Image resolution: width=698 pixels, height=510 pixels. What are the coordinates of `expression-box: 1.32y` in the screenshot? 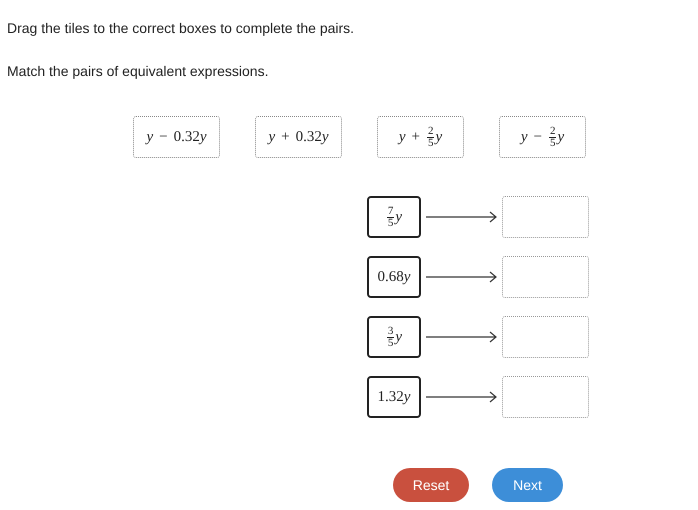 It's located at (394, 397).